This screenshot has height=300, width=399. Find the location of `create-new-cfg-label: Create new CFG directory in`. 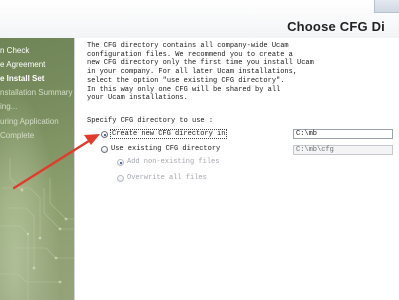

create-new-cfg-label: Create new CFG directory in is located at coordinates (169, 134).